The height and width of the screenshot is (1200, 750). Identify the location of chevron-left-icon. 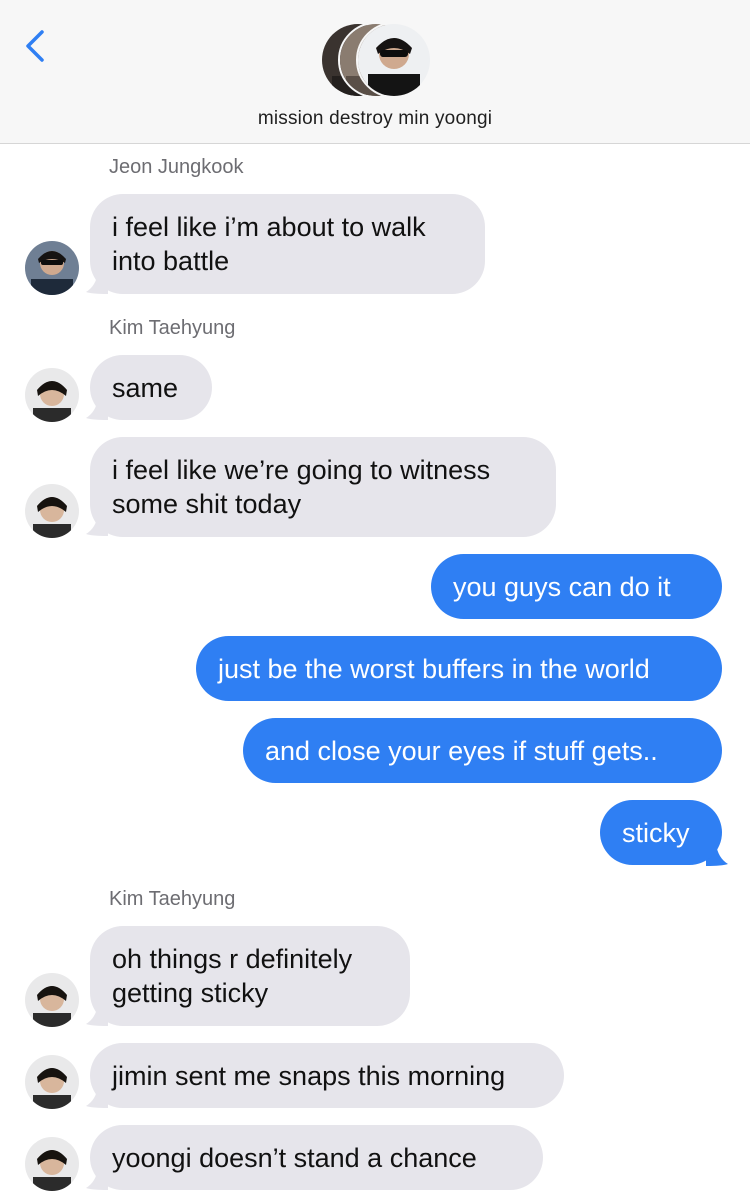
(35, 46).